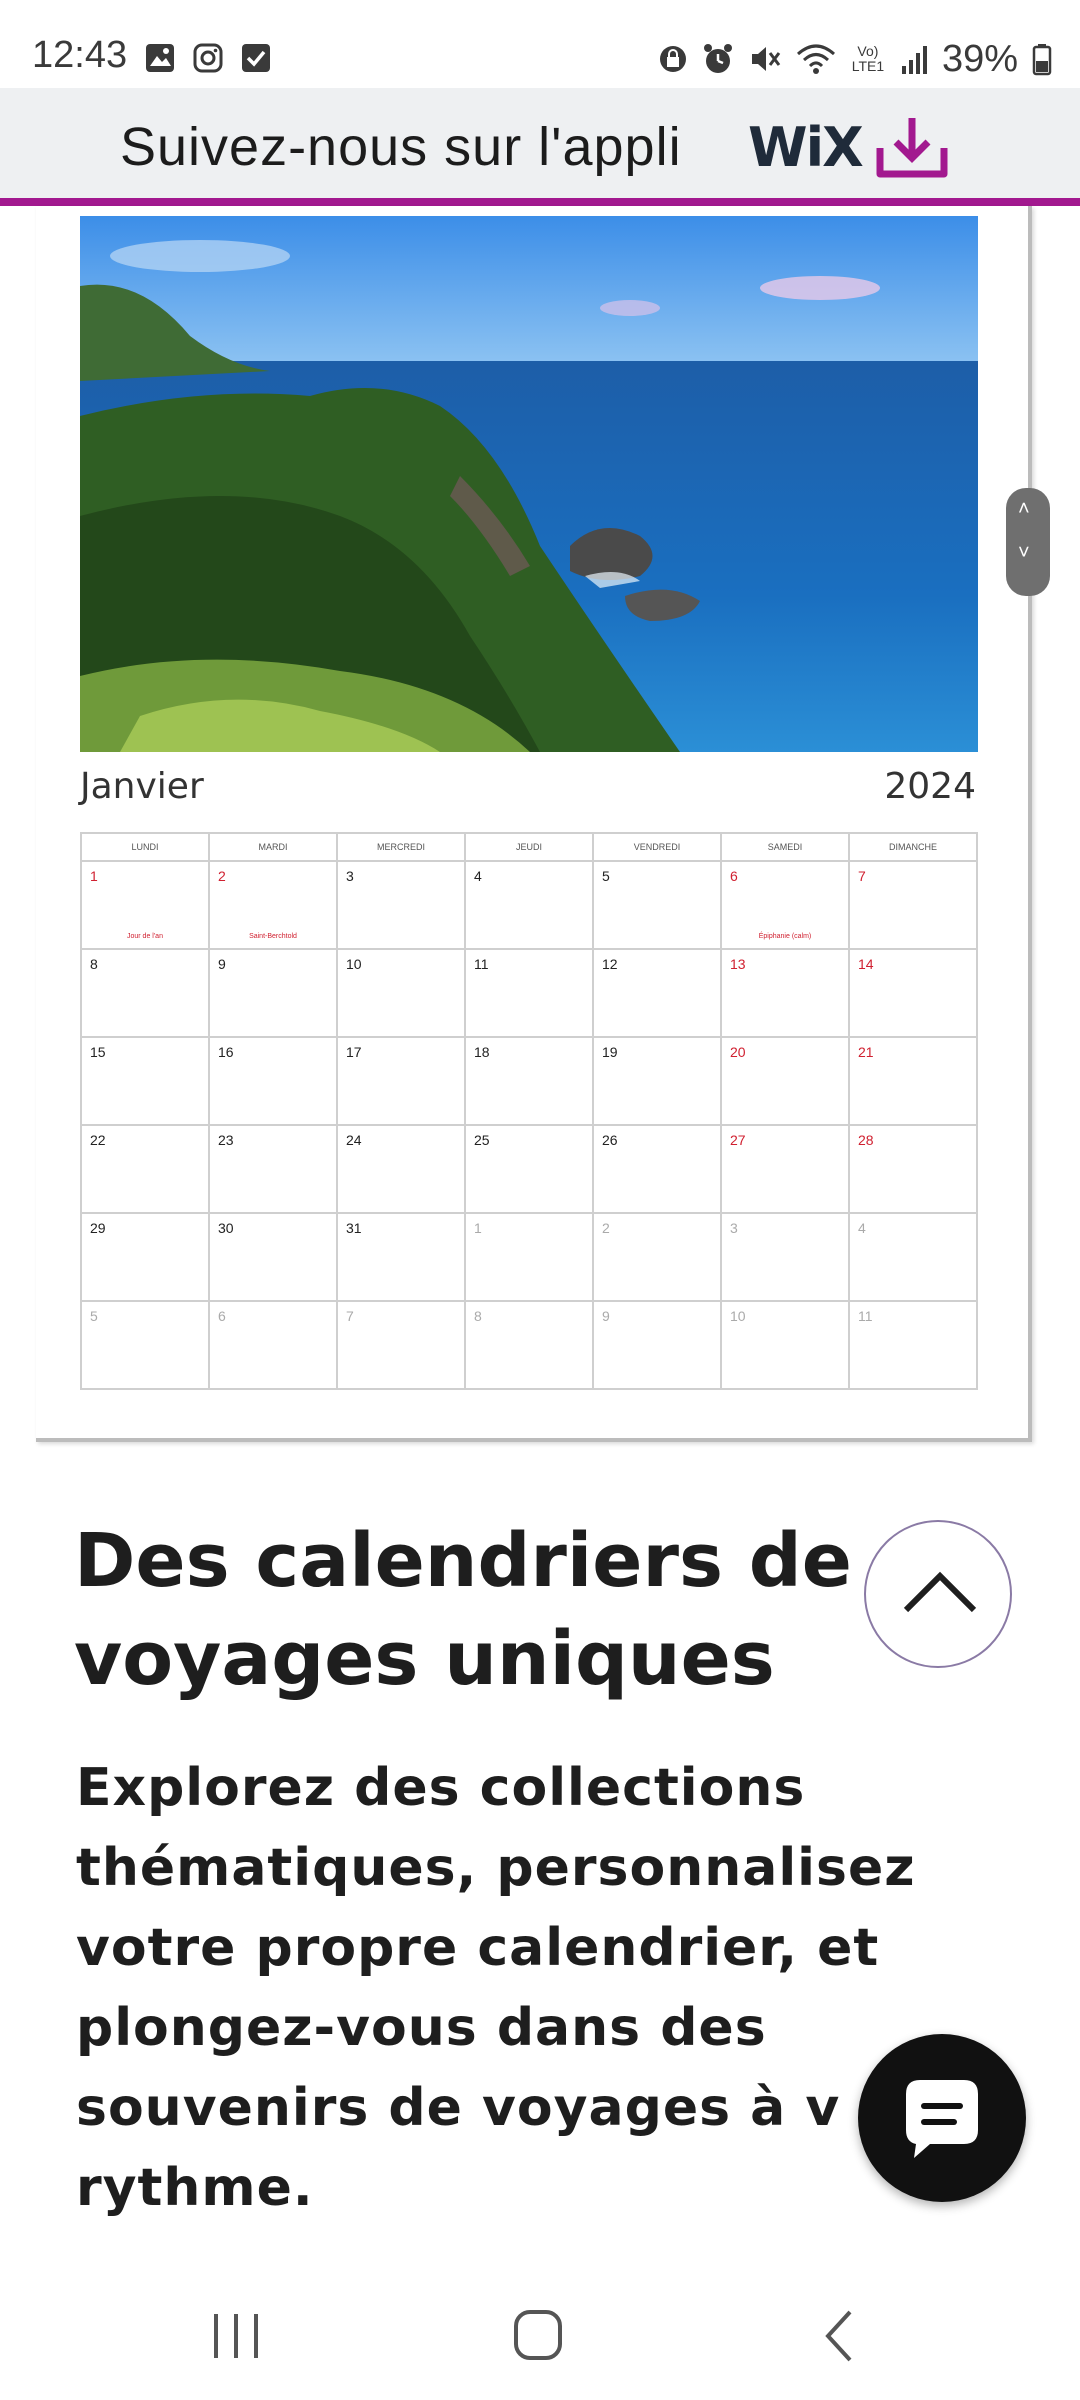 The height and width of the screenshot is (2400, 1080). What do you see at coordinates (610, 1140) in the screenshot?
I see `calendar-day-number: 26` at bounding box center [610, 1140].